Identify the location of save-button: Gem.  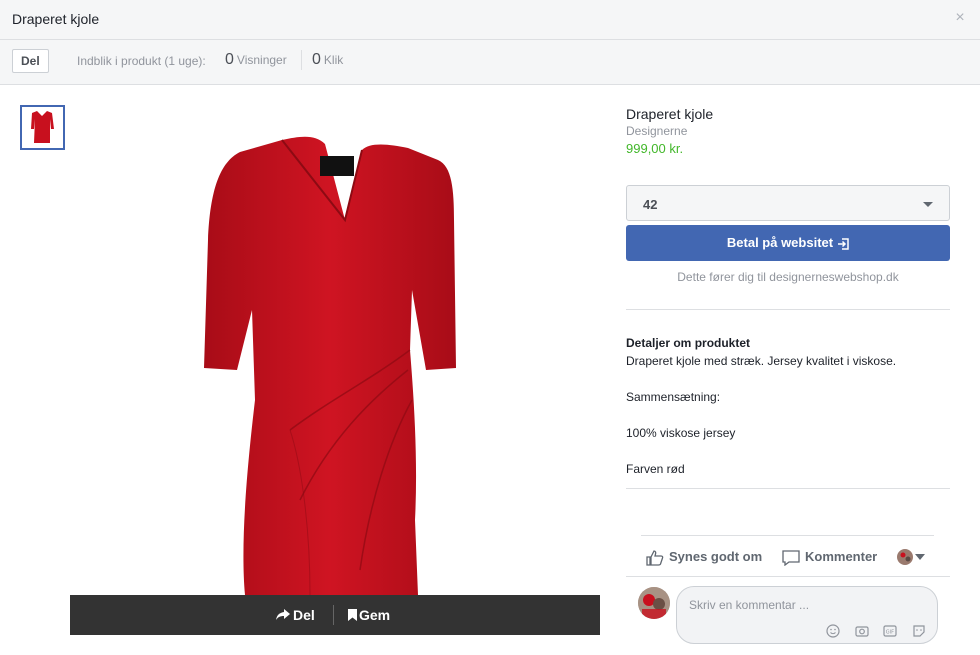
(369, 615).